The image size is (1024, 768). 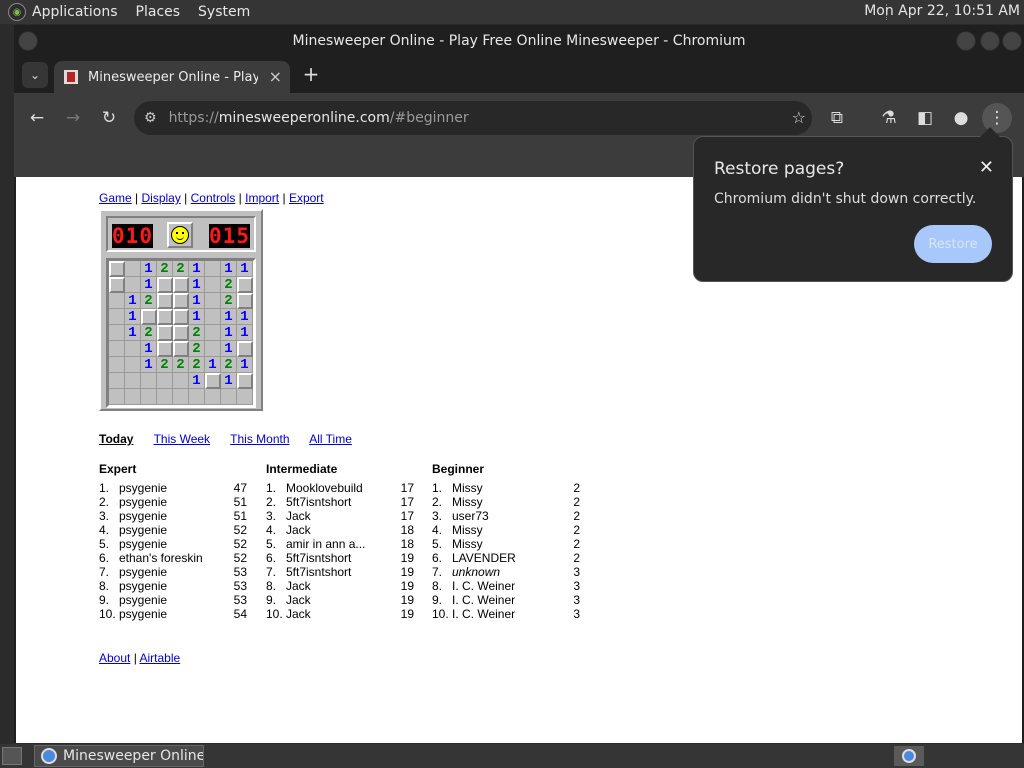 What do you see at coordinates (224, 12) in the screenshot?
I see `menu-system: System` at bounding box center [224, 12].